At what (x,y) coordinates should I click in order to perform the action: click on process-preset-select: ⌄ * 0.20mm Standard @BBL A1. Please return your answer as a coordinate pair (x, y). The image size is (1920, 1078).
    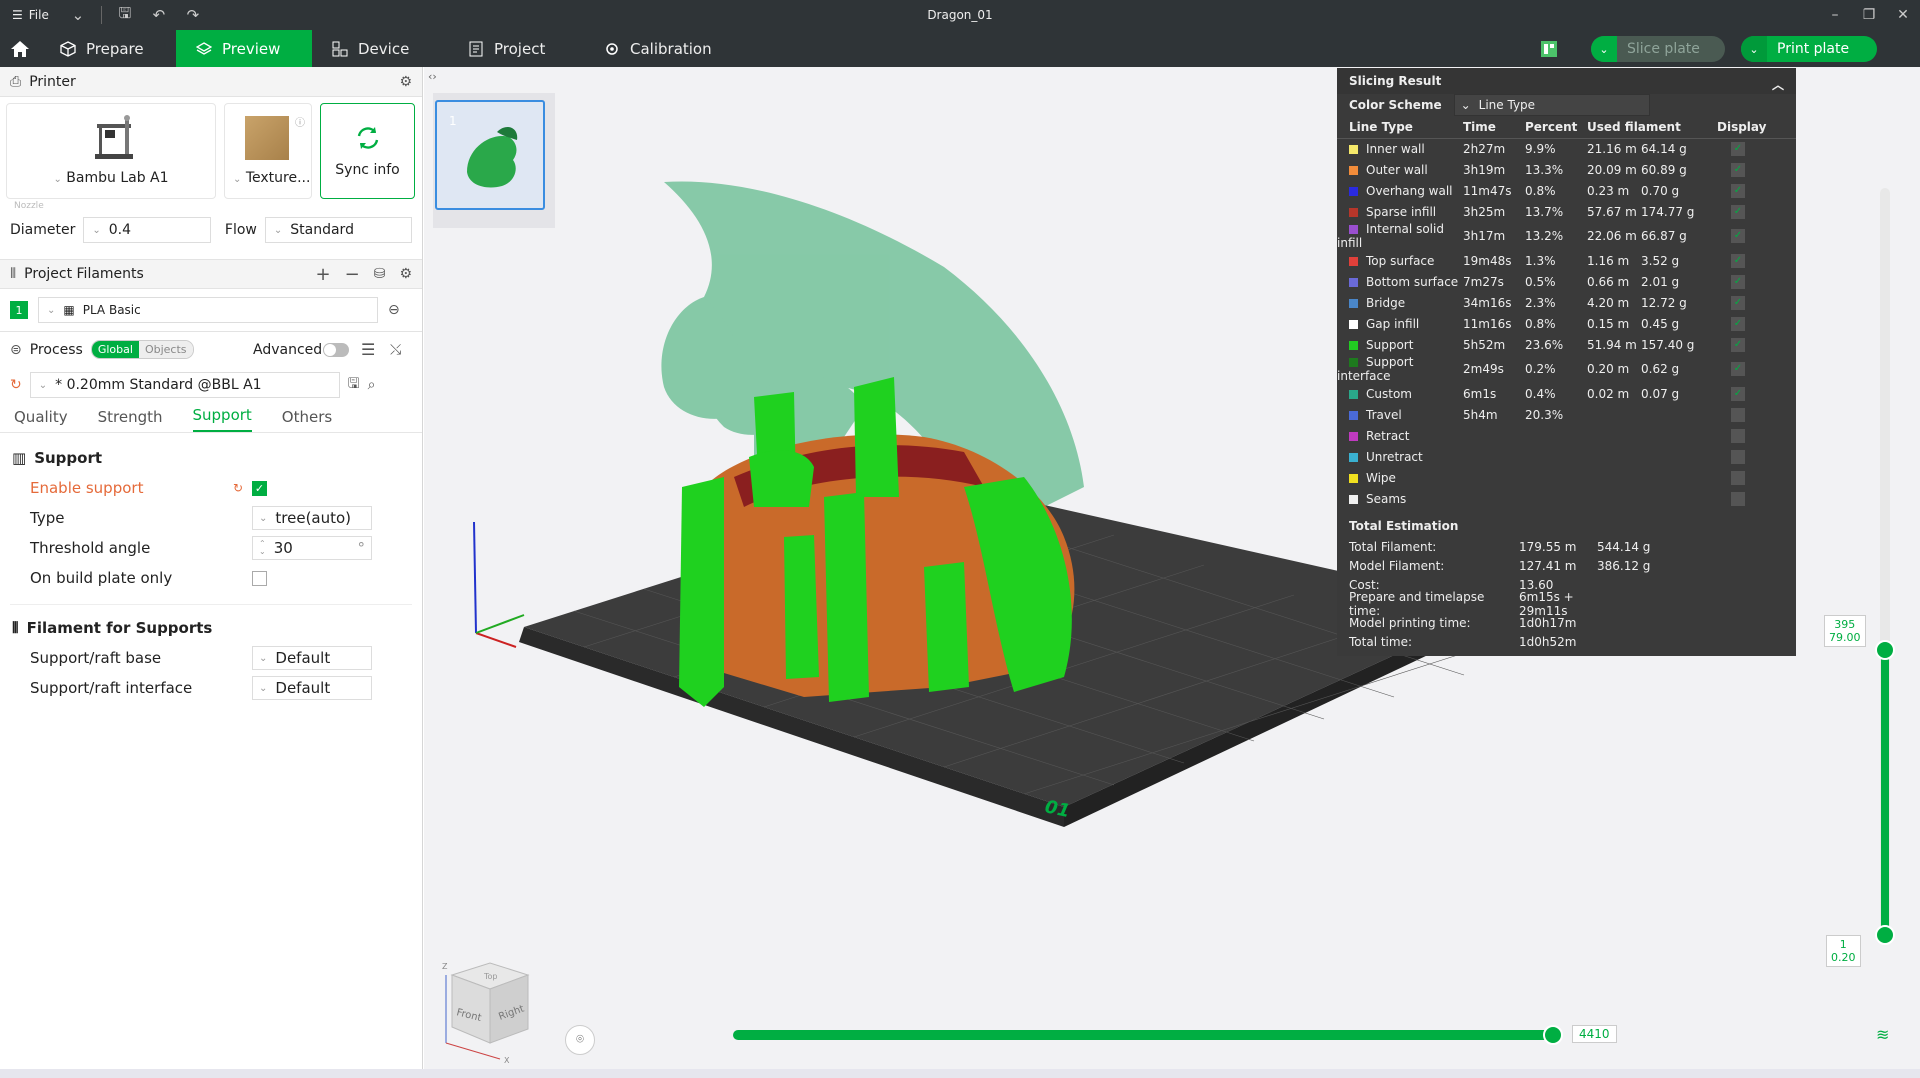
    Looking at the image, I should click on (184, 385).